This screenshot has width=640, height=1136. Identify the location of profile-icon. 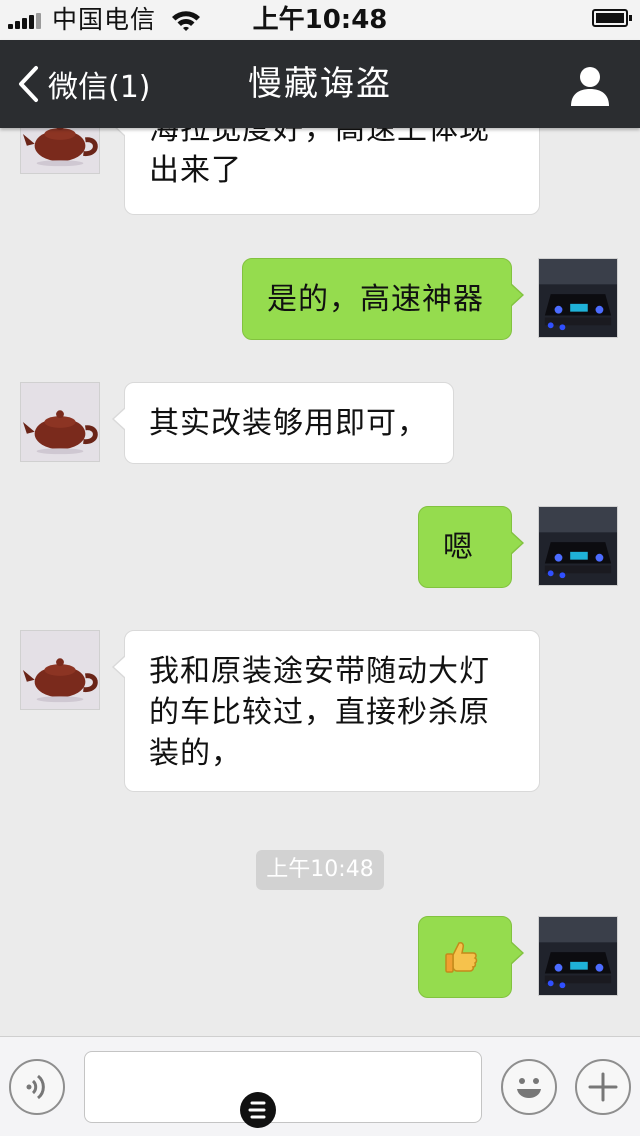
(590, 86).